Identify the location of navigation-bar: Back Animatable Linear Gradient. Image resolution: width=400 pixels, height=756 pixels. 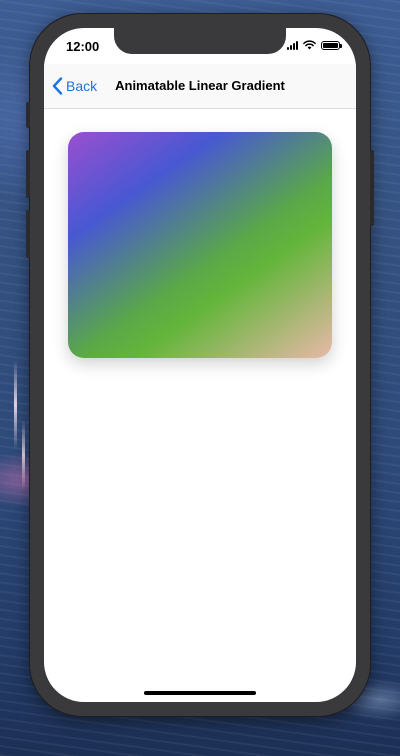
(200, 86).